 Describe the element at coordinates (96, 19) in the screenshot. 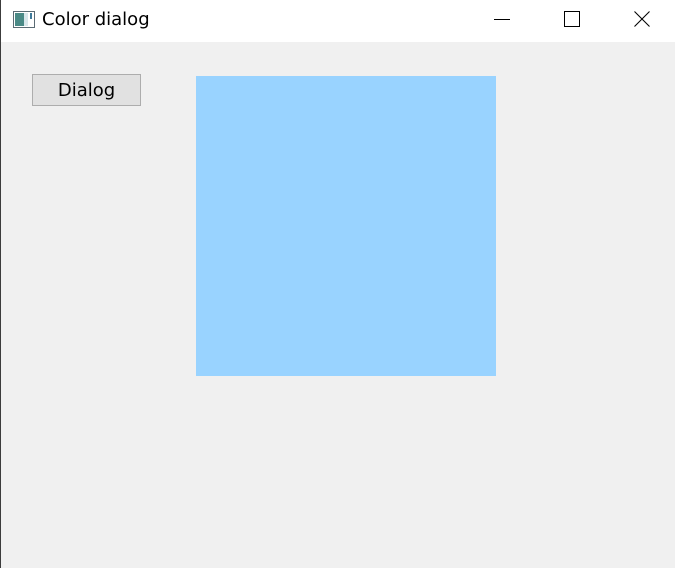

I see `window-title: Color dialog` at that location.